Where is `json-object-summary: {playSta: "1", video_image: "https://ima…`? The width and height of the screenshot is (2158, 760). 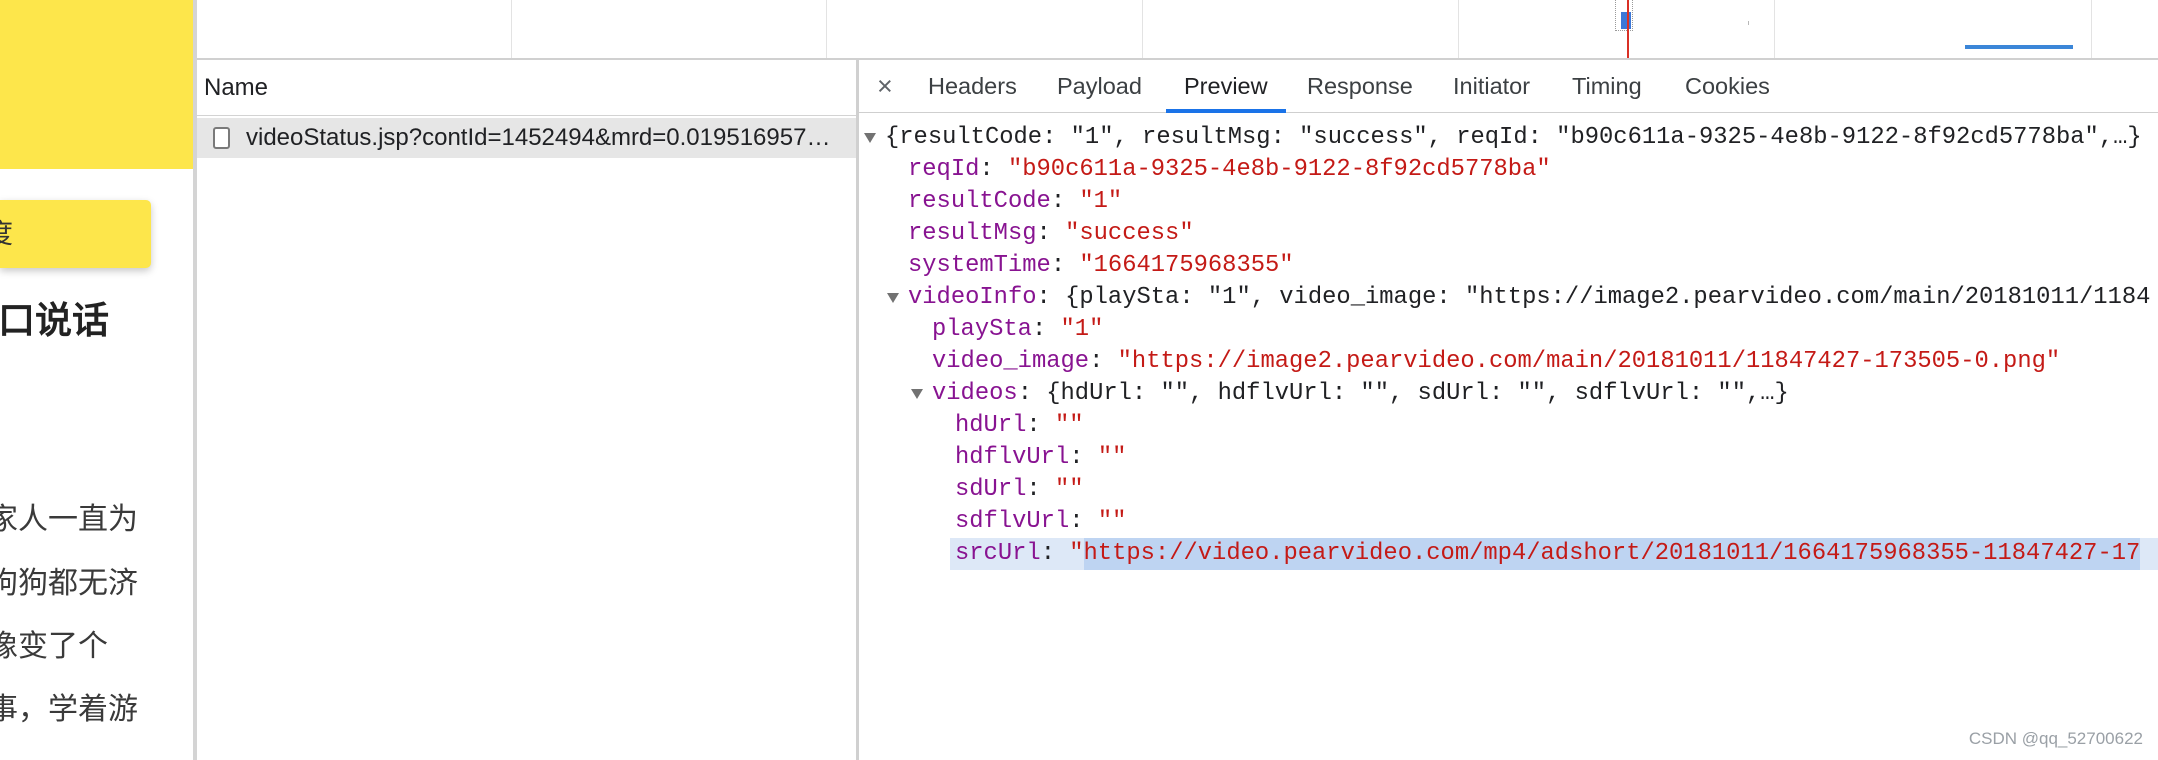 json-object-summary: {playSta: "1", video_image: "https://ima… is located at coordinates (1608, 297).